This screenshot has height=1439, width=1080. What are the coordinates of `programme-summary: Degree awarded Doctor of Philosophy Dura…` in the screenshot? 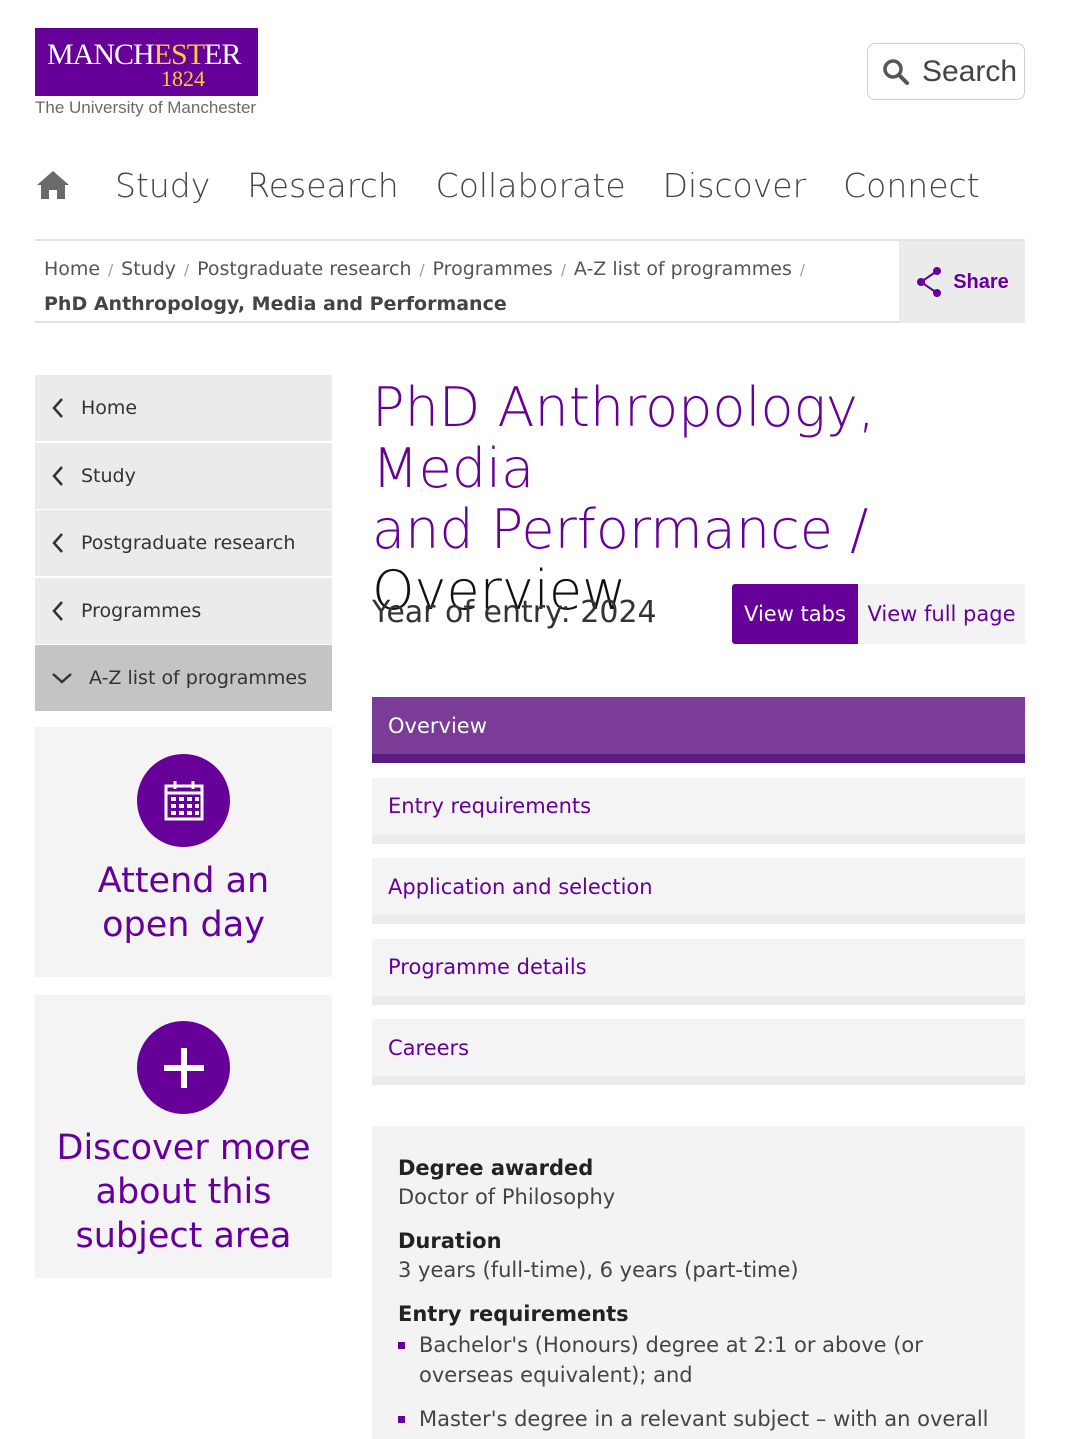 It's located at (698, 1282).